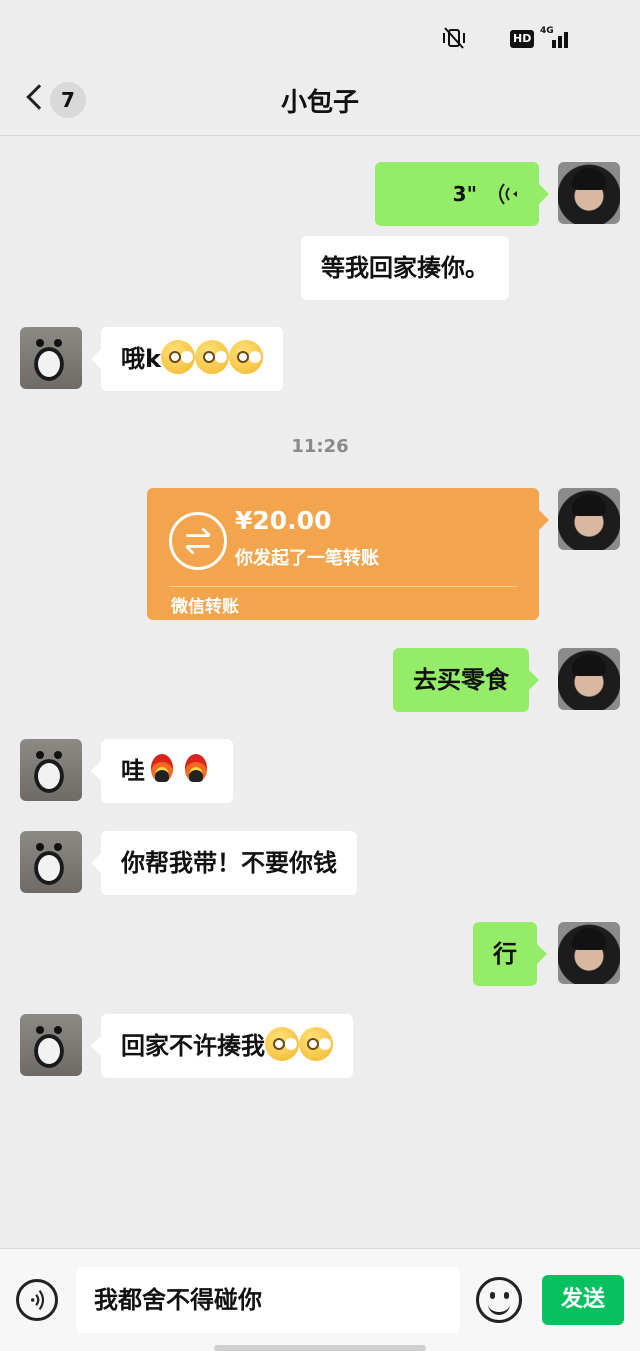 Image resolution: width=640 pixels, height=1351 pixels. Describe the element at coordinates (37, 1300) in the screenshot. I see `voice-mode-icon` at that location.